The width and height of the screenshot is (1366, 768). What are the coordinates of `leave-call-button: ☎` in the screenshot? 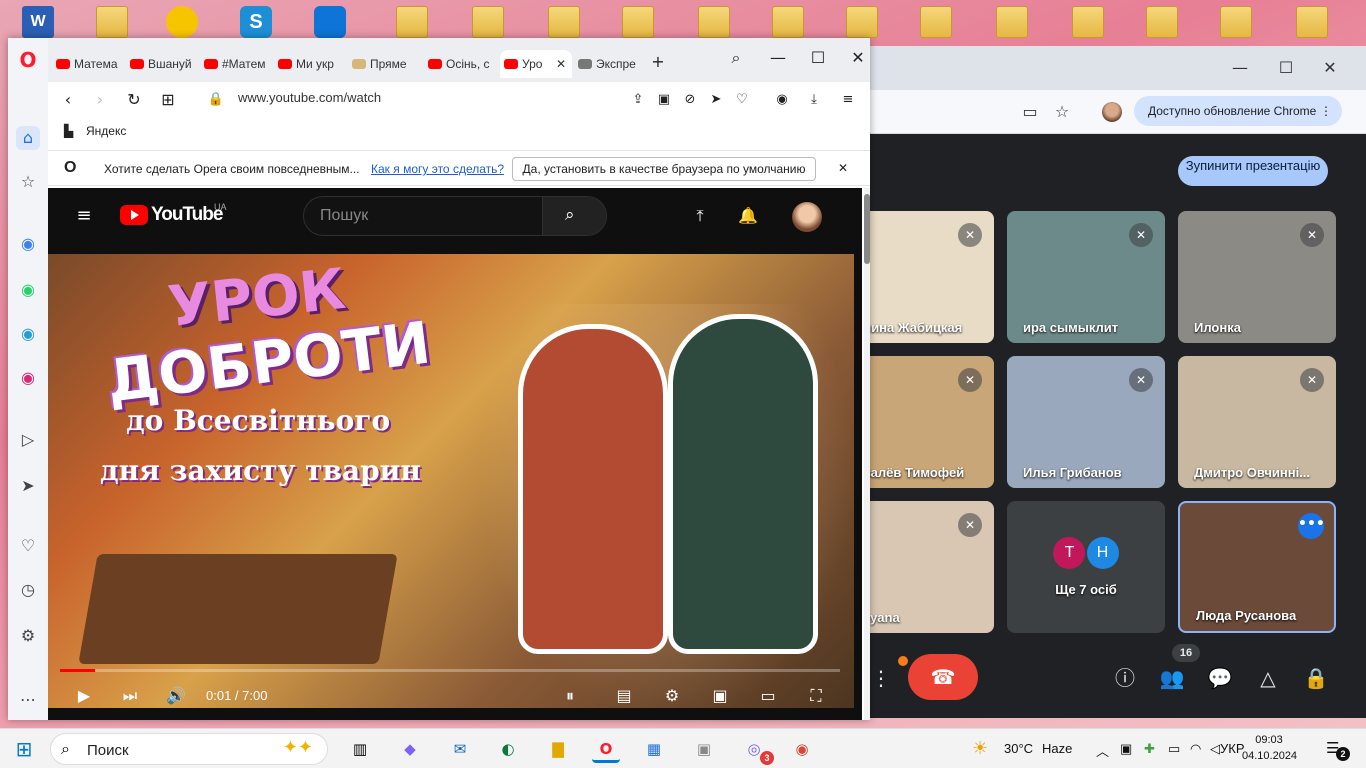 It's located at (943, 677).